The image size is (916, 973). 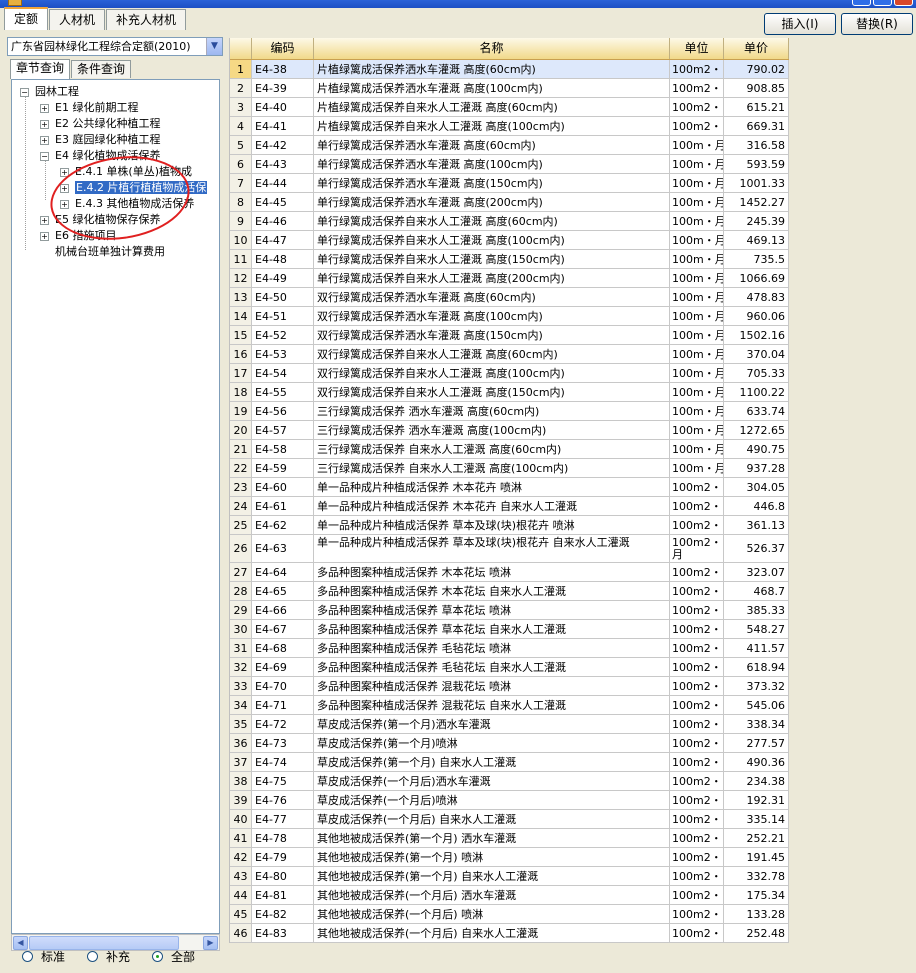 What do you see at coordinates (241, 876) in the screenshot?
I see `row-index: 43` at bounding box center [241, 876].